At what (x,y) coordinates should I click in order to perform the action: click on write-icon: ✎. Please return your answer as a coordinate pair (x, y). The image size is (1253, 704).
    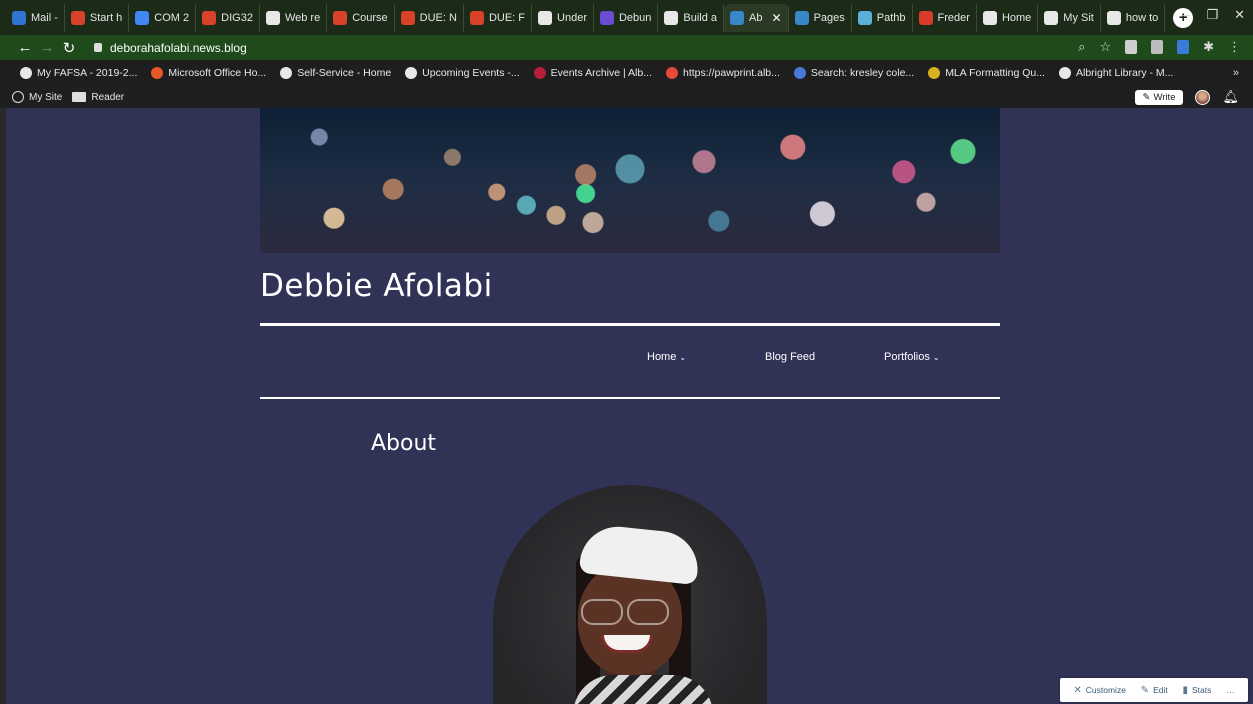
    Looking at the image, I should click on (1146, 97).